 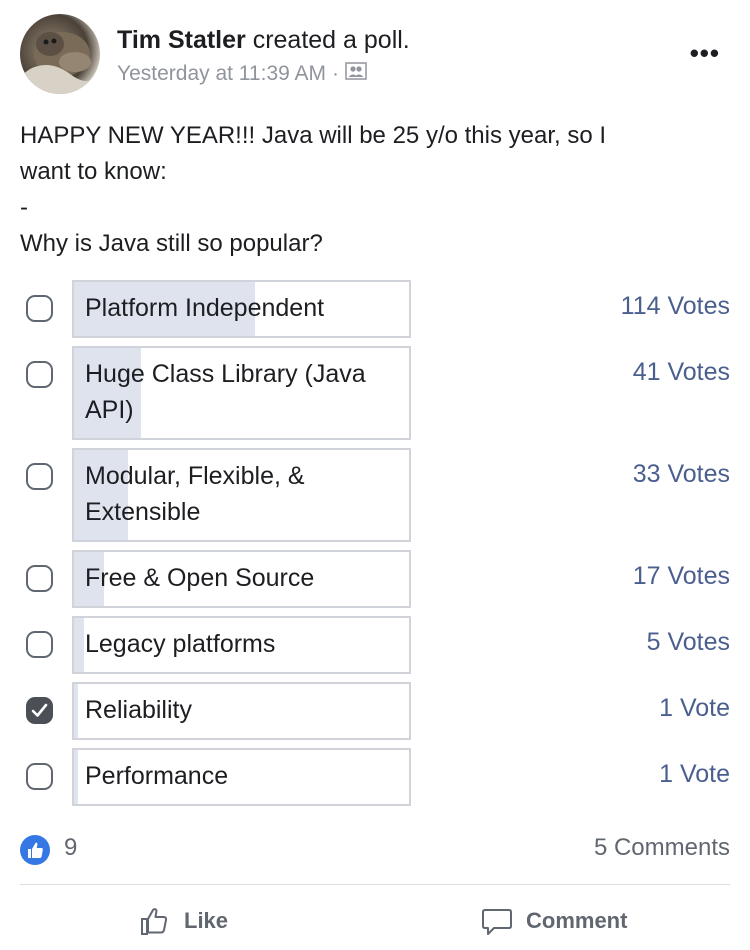 I want to click on like-button: Like, so click(x=183, y=921).